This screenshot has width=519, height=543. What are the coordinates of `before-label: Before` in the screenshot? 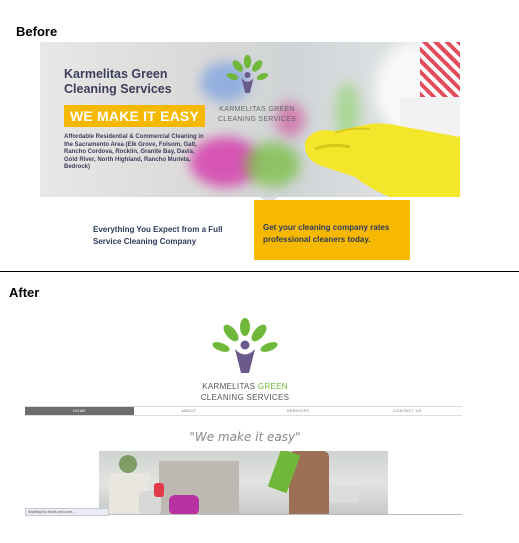 It's located at (37, 31).